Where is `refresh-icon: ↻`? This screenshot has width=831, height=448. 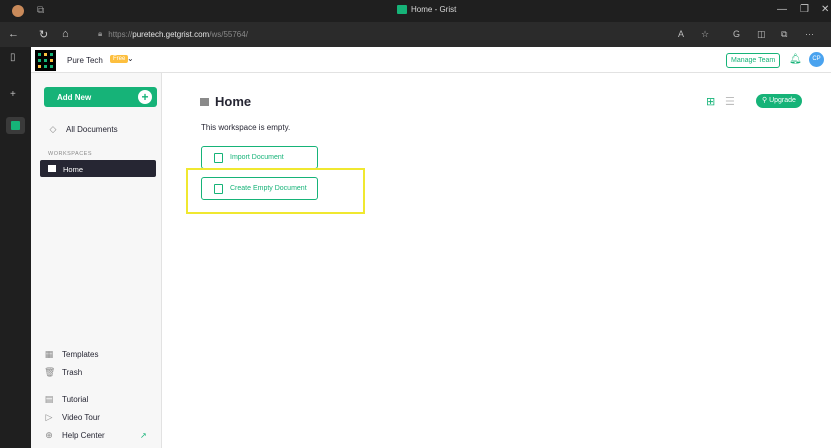 refresh-icon: ↻ is located at coordinates (43, 34).